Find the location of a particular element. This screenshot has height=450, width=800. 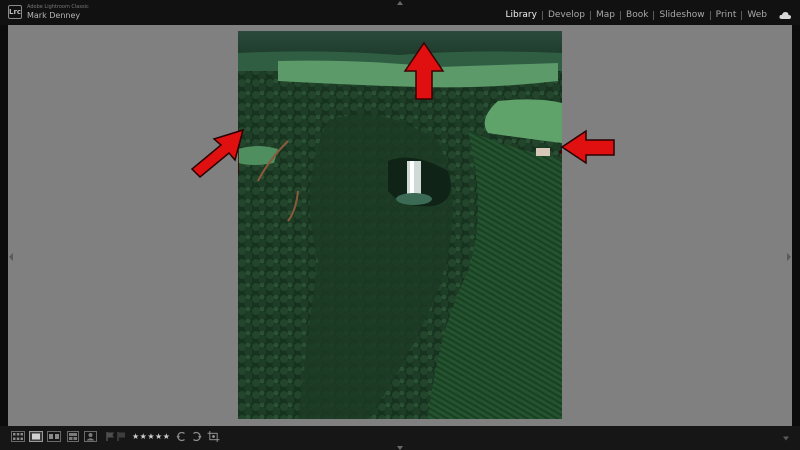

crop-overlay-icon is located at coordinates (213, 436).